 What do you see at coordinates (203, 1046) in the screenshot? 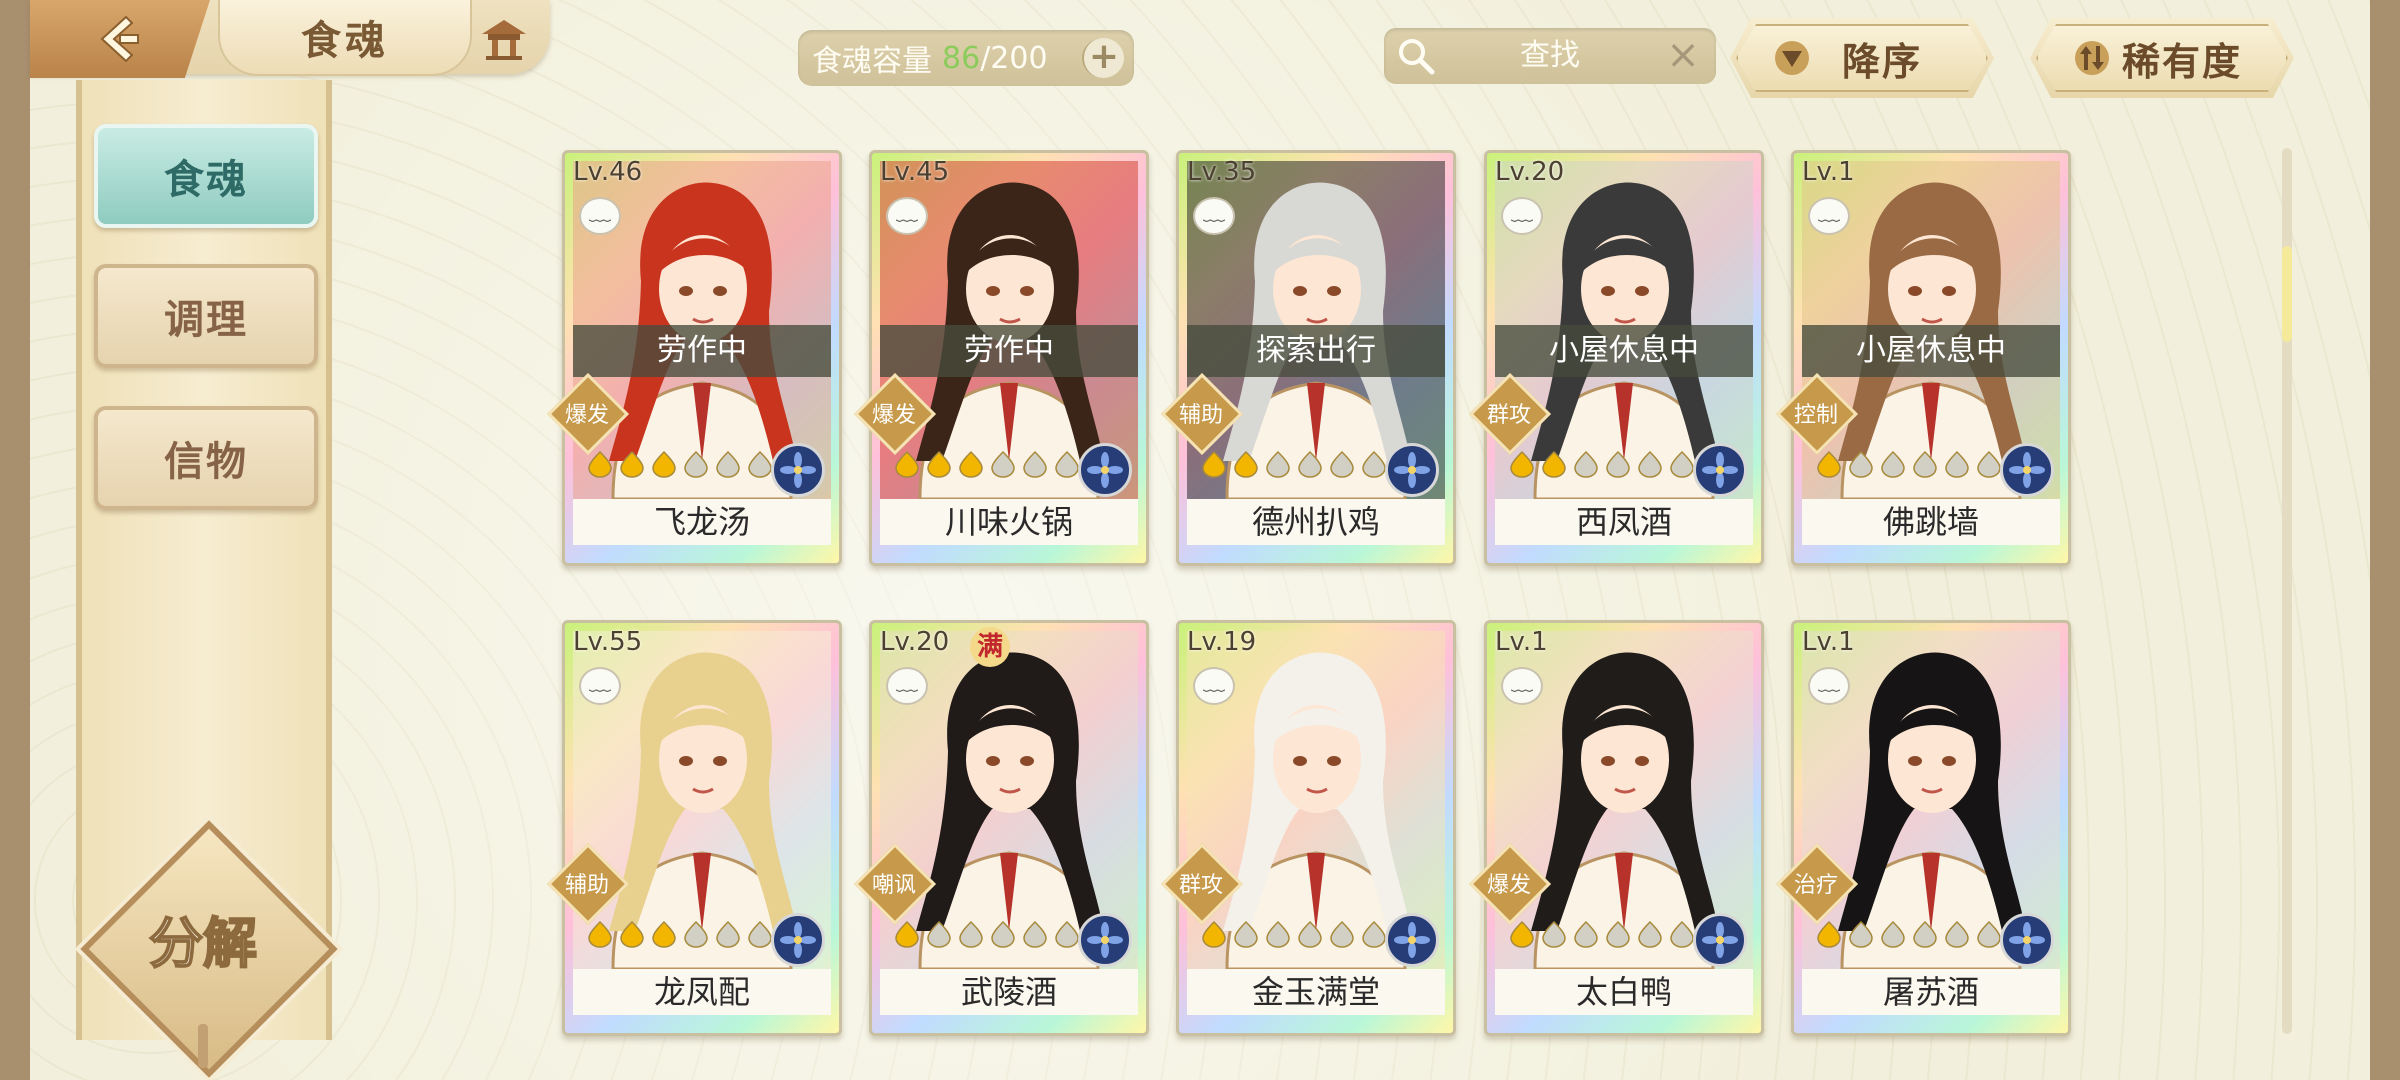
I see `tassel-decoration` at bounding box center [203, 1046].